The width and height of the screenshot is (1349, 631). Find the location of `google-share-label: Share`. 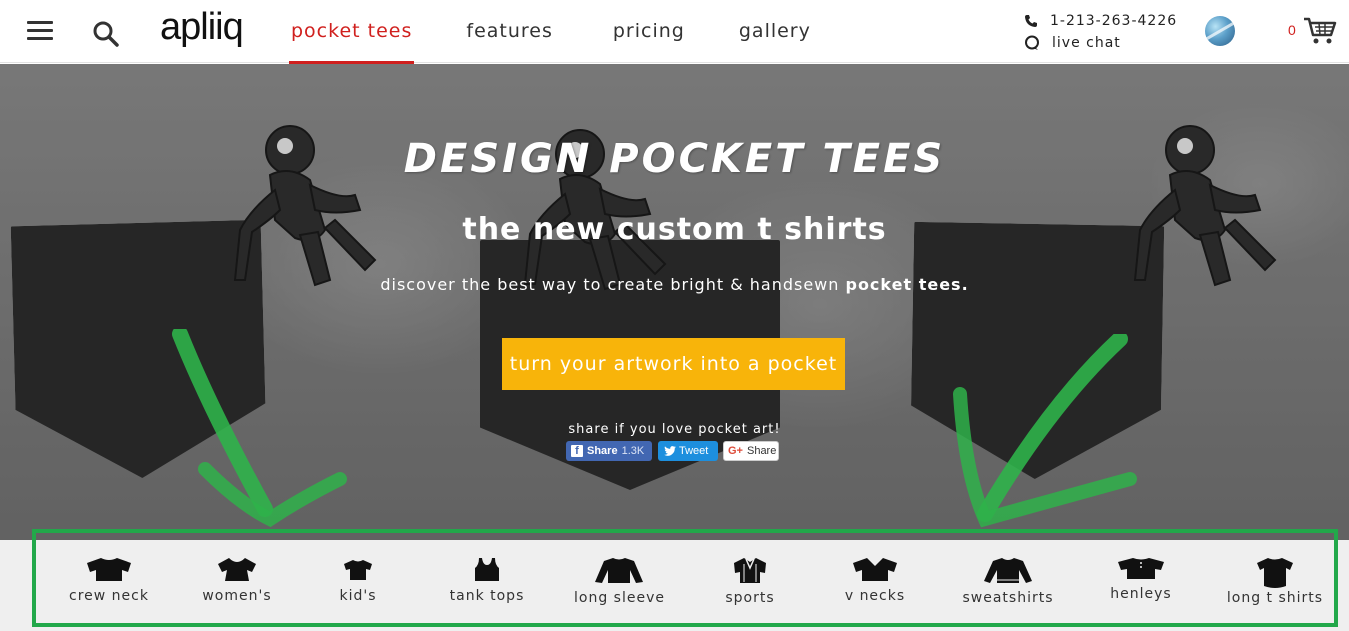

google-share-label: Share is located at coordinates (761, 451).